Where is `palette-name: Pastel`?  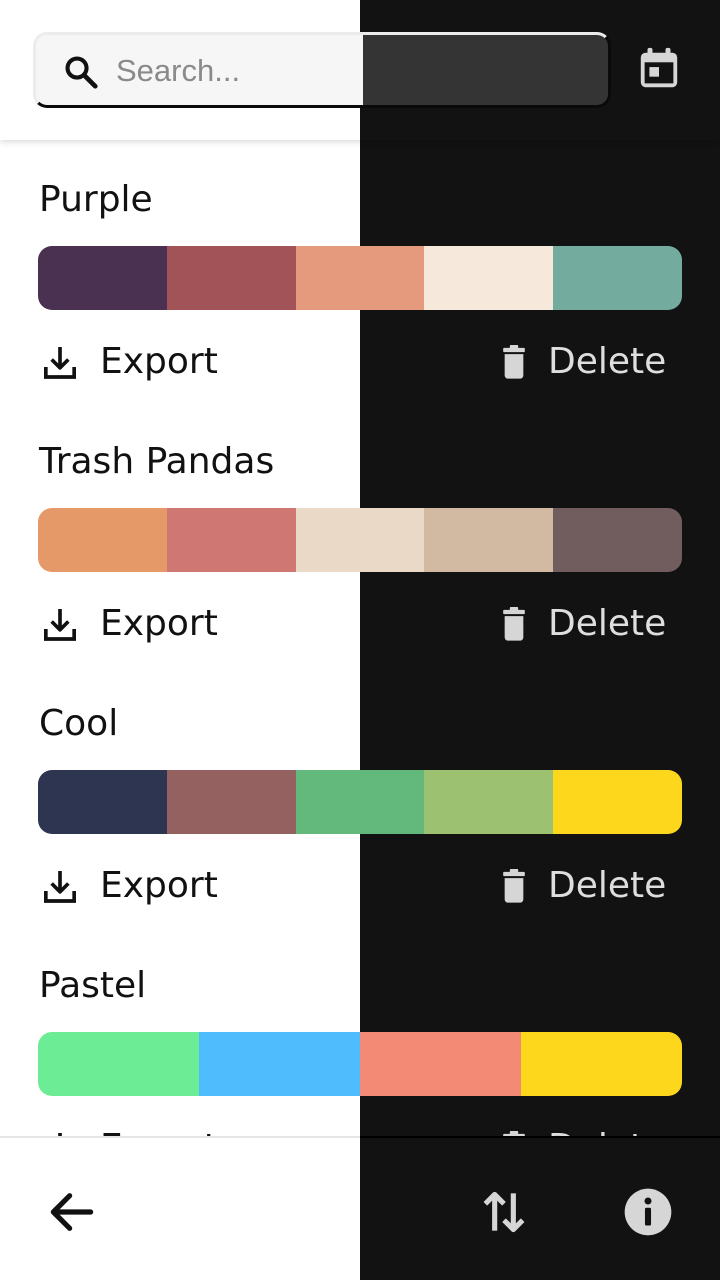
palette-name: Pastel is located at coordinates (93, 985).